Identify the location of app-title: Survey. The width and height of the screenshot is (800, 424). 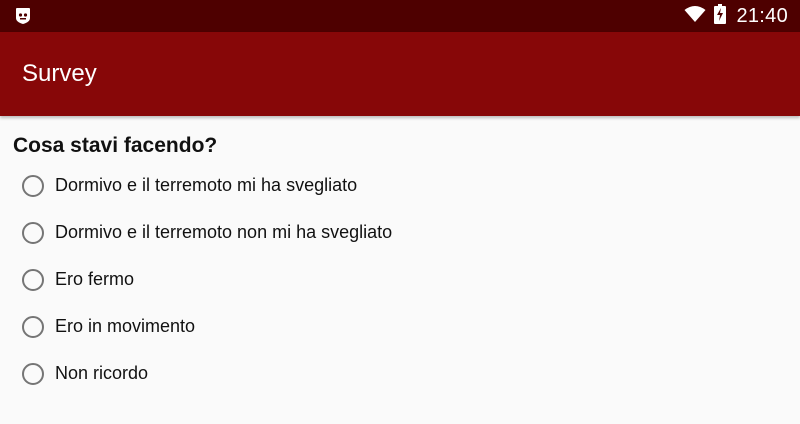
(59, 73).